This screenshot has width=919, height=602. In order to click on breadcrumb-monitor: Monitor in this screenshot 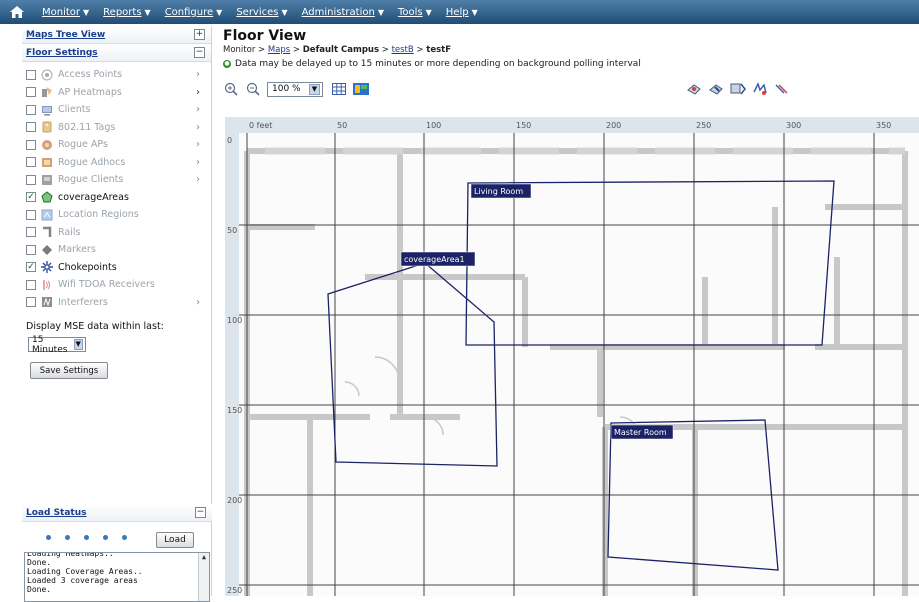, I will do `click(239, 50)`.